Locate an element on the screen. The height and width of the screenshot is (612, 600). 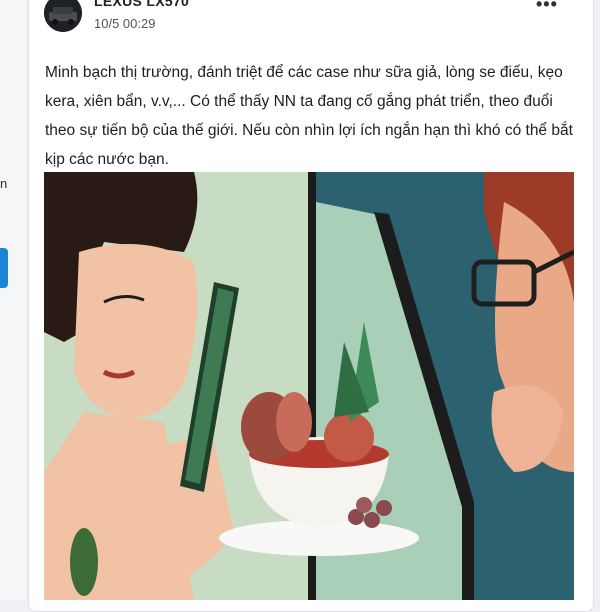
left-panel: n is located at coordinates (13, 300).